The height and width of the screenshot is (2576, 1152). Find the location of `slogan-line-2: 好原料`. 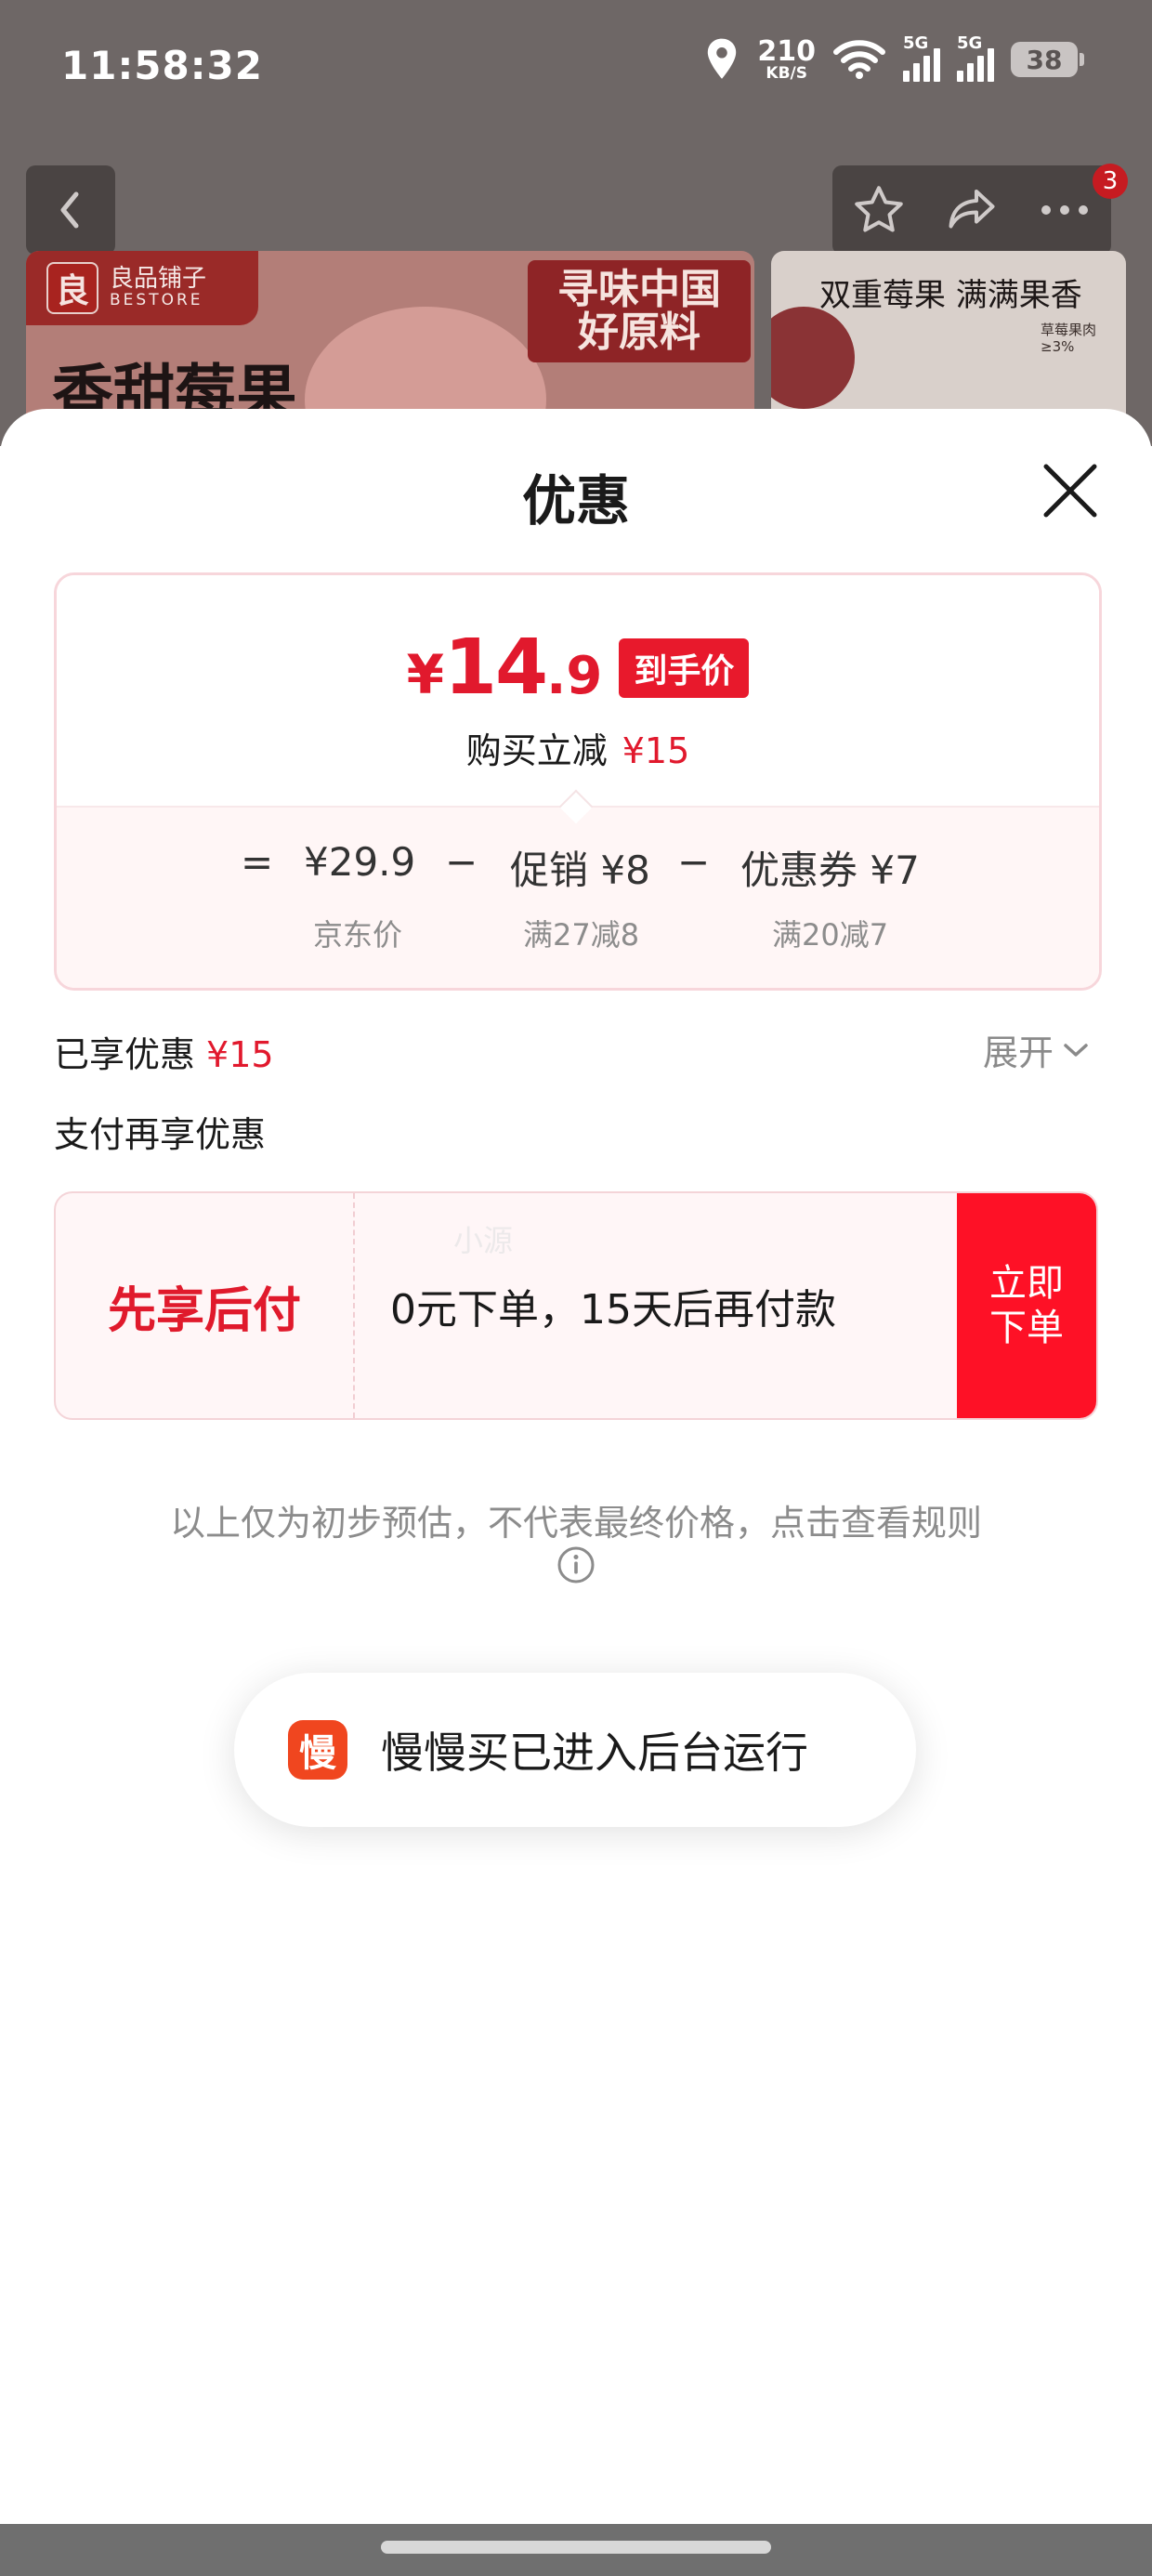

slogan-line-2: 好原料 is located at coordinates (639, 332).